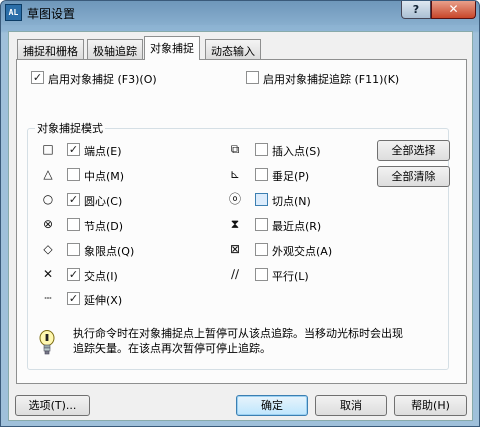  I want to click on osnap-on-checkbox, so click(37, 77).